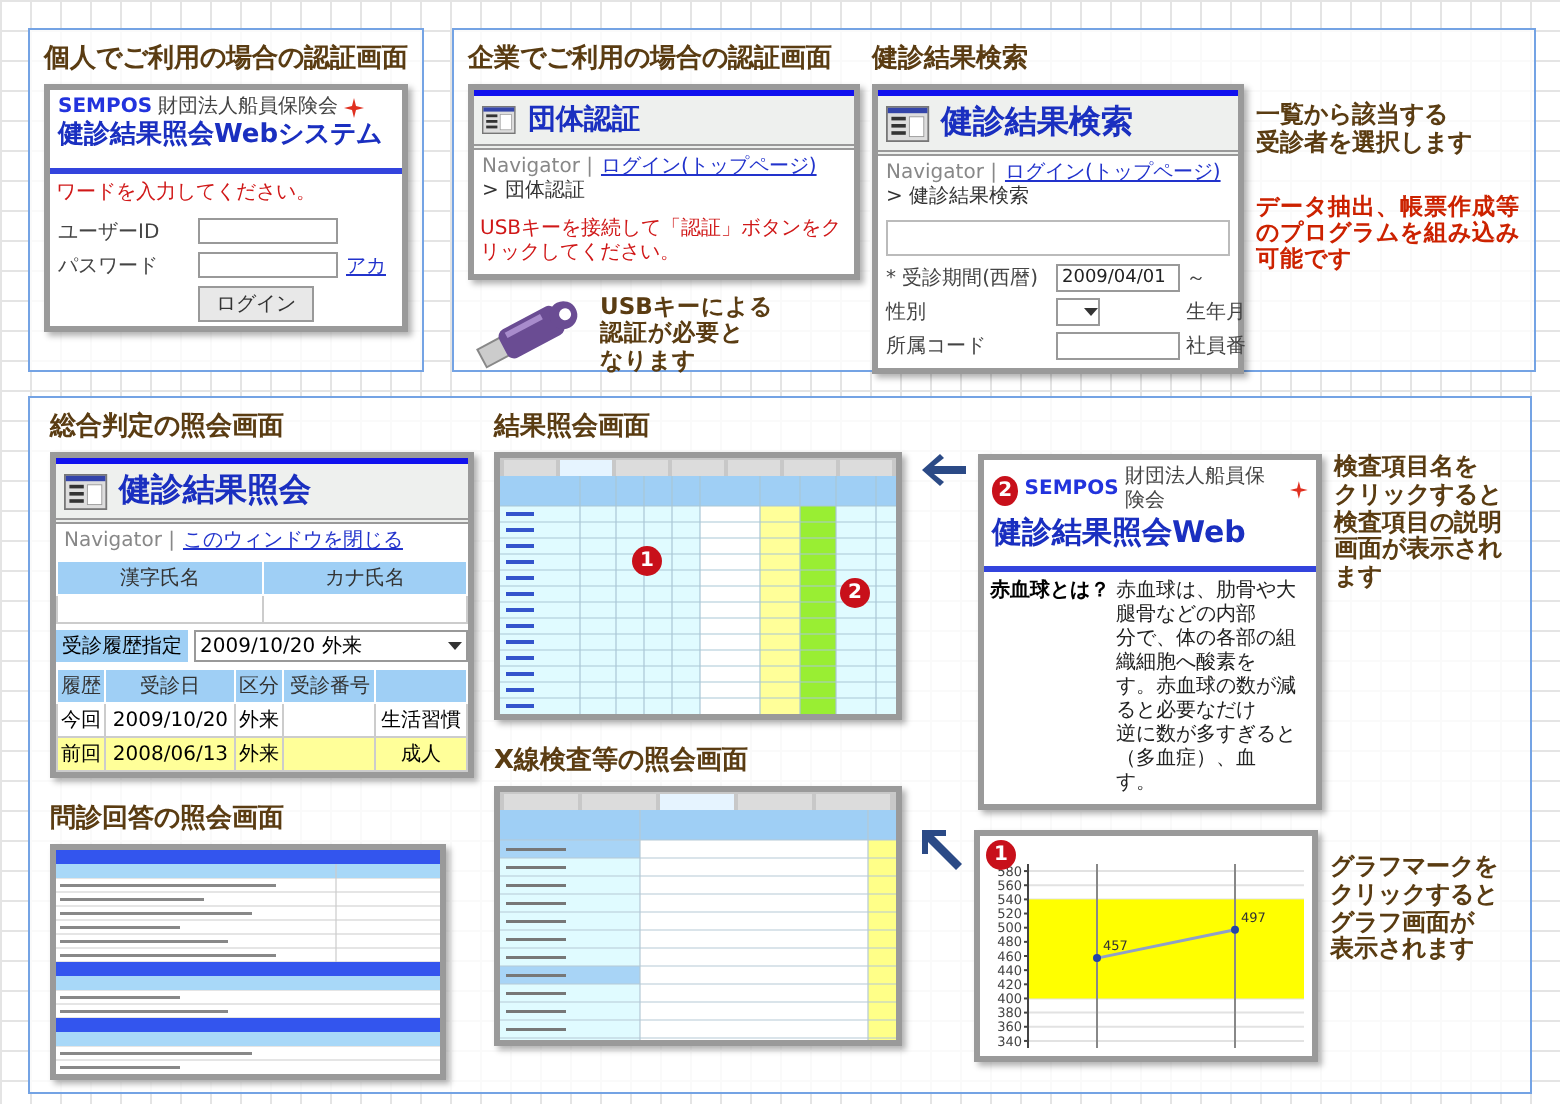 This screenshot has width=1560, height=1104. I want to click on system-title: 健診結果照会Web, so click(1118, 532).